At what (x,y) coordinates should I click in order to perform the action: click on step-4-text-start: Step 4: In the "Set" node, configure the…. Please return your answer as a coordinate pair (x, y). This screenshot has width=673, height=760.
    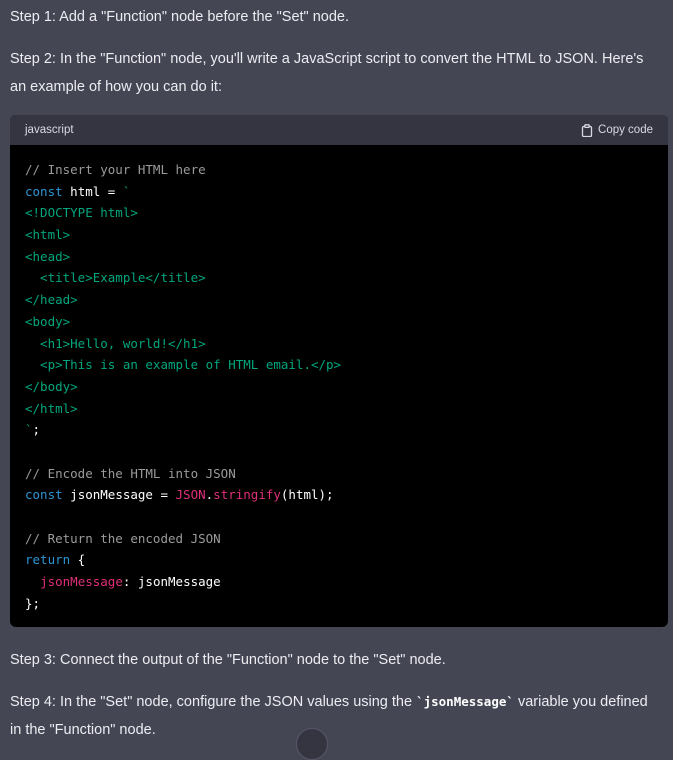
    Looking at the image, I should click on (213, 702).